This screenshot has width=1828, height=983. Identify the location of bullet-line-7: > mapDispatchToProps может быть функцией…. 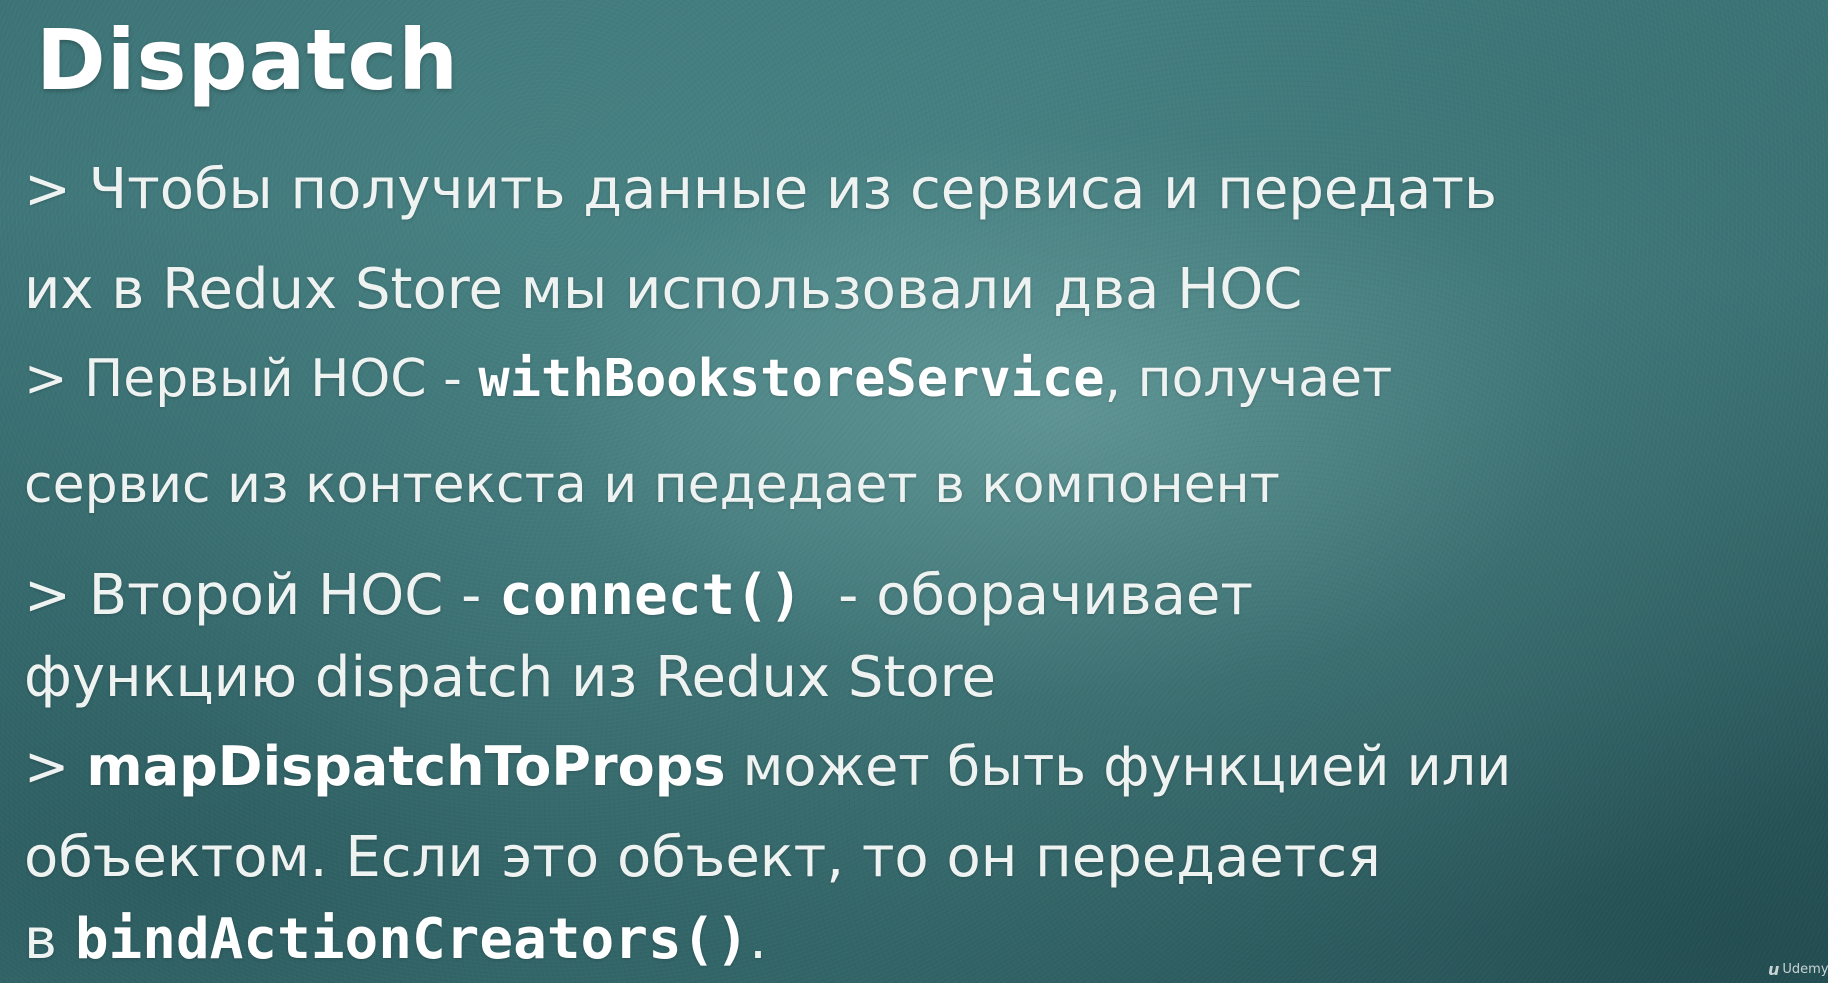
(767, 767).